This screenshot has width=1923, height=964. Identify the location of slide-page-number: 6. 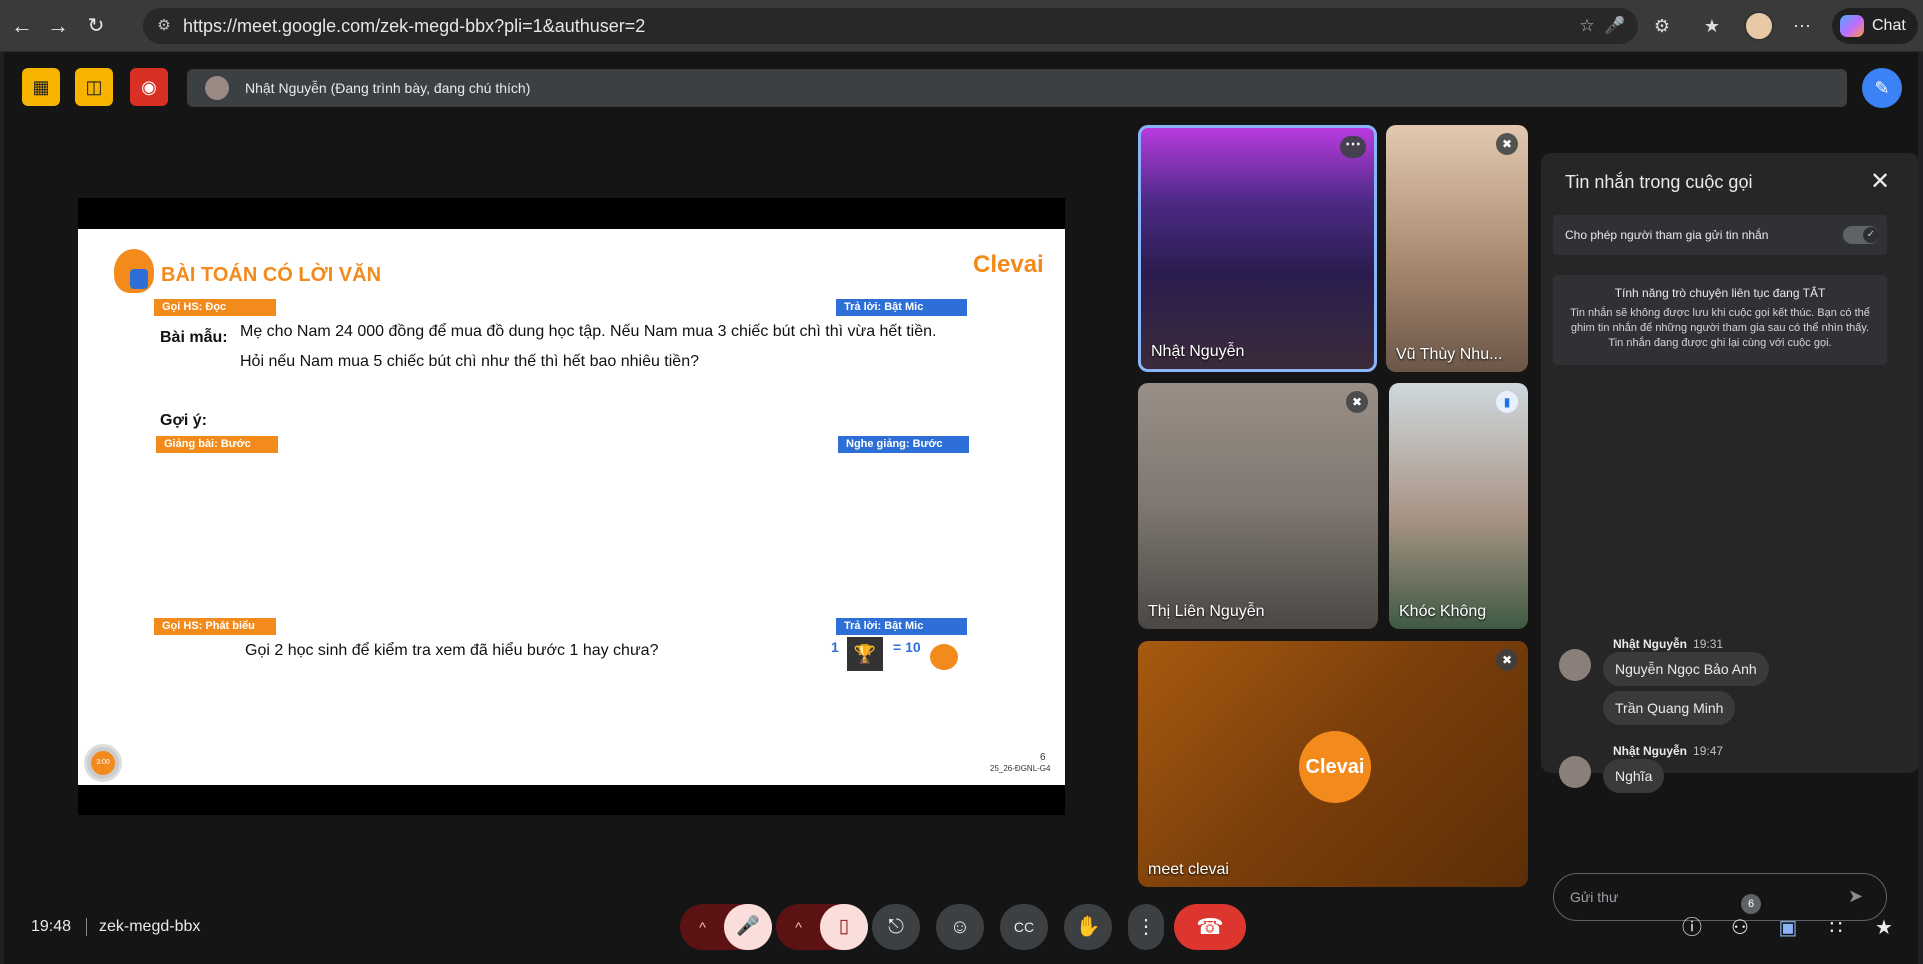
(1043, 757).